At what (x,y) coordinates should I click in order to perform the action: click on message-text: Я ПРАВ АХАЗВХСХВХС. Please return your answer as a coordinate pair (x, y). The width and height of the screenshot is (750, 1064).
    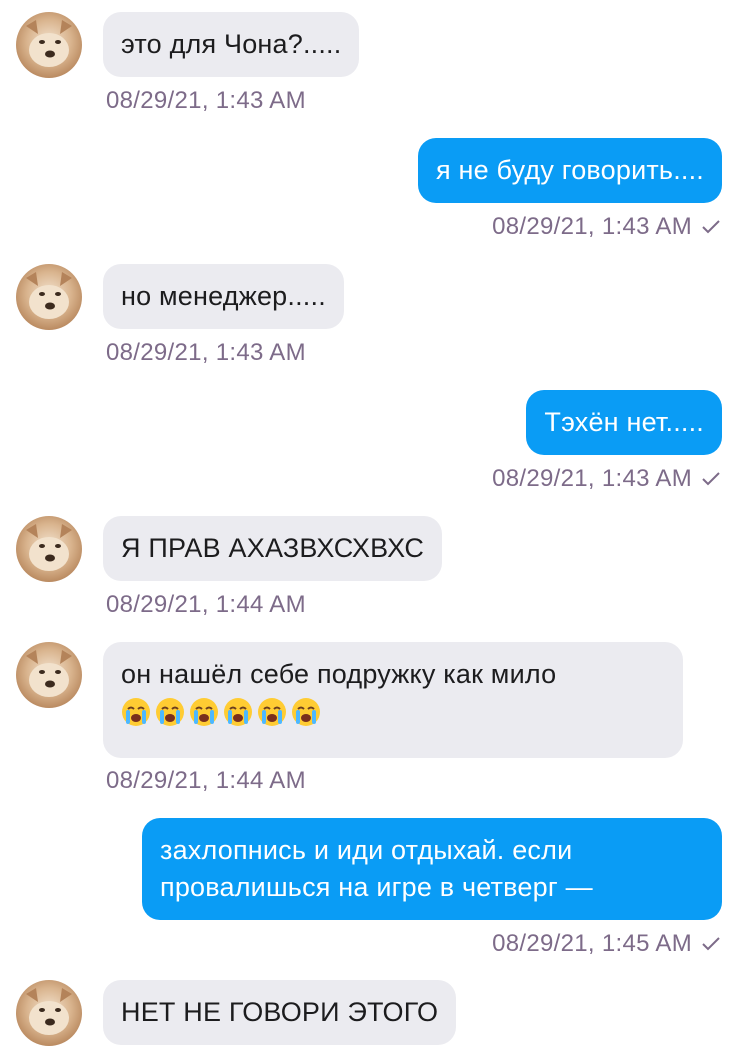
    Looking at the image, I should click on (273, 548).